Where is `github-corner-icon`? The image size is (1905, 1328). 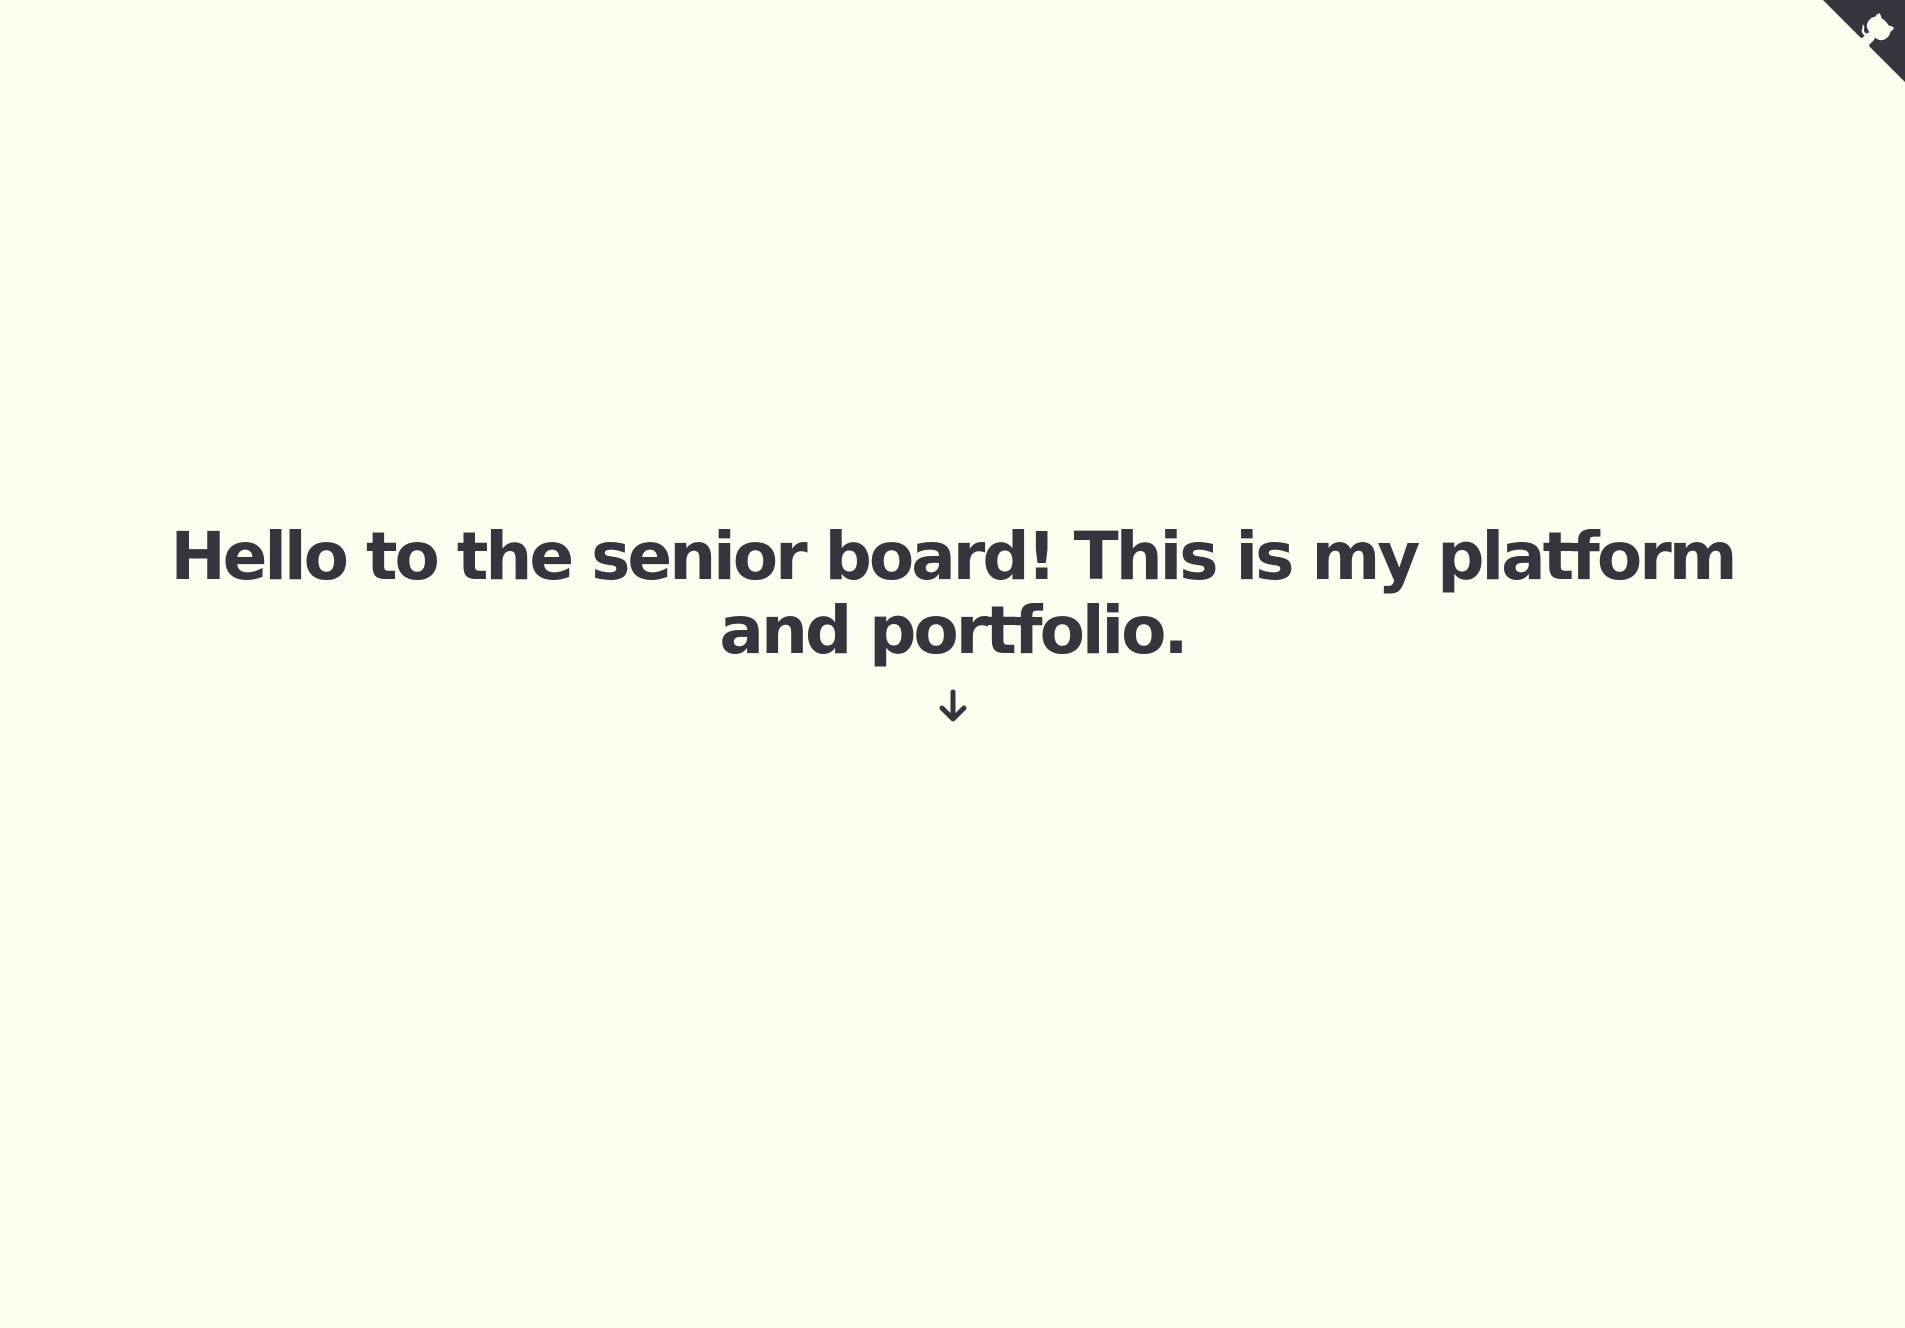 github-corner-icon is located at coordinates (1864, 41).